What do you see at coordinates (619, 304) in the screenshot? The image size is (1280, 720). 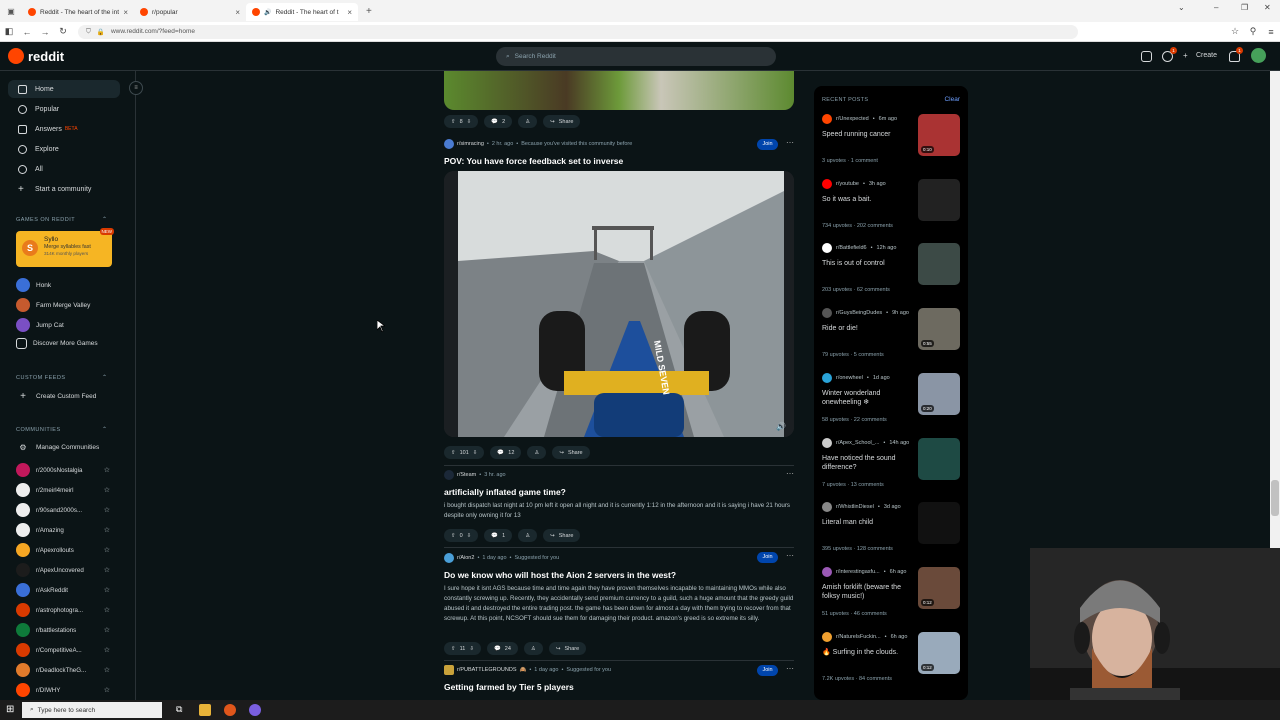 I see `post-video: MILD SEVEN 🔊` at bounding box center [619, 304].